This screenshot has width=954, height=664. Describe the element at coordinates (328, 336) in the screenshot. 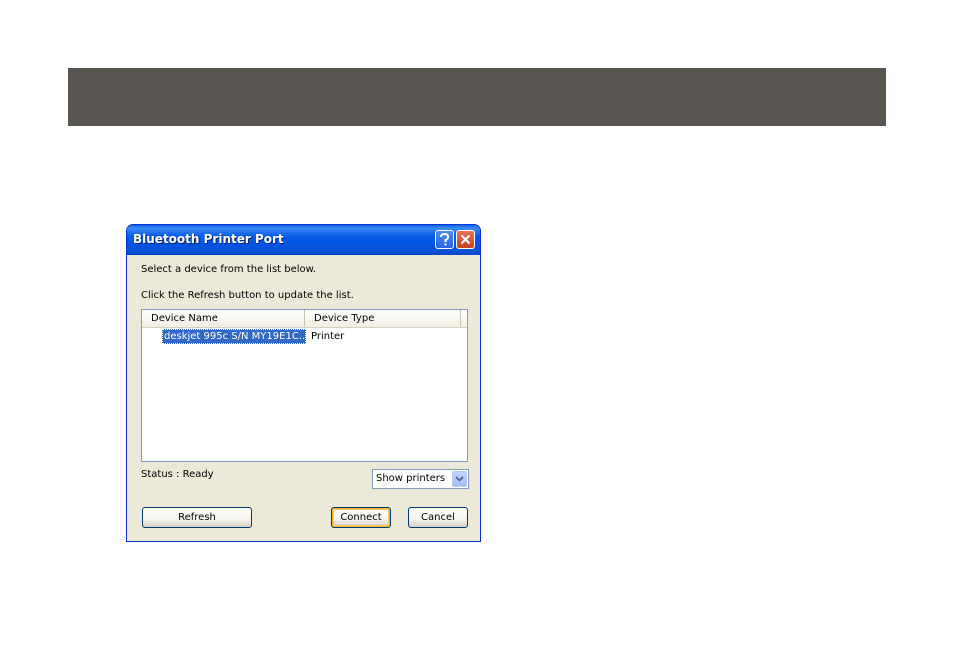

I see `device-type-cell: Printer` at that location.